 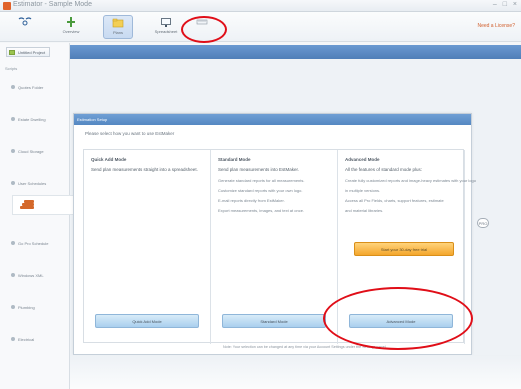 I want to click on monitor-icon, so click(x=166, y=22).